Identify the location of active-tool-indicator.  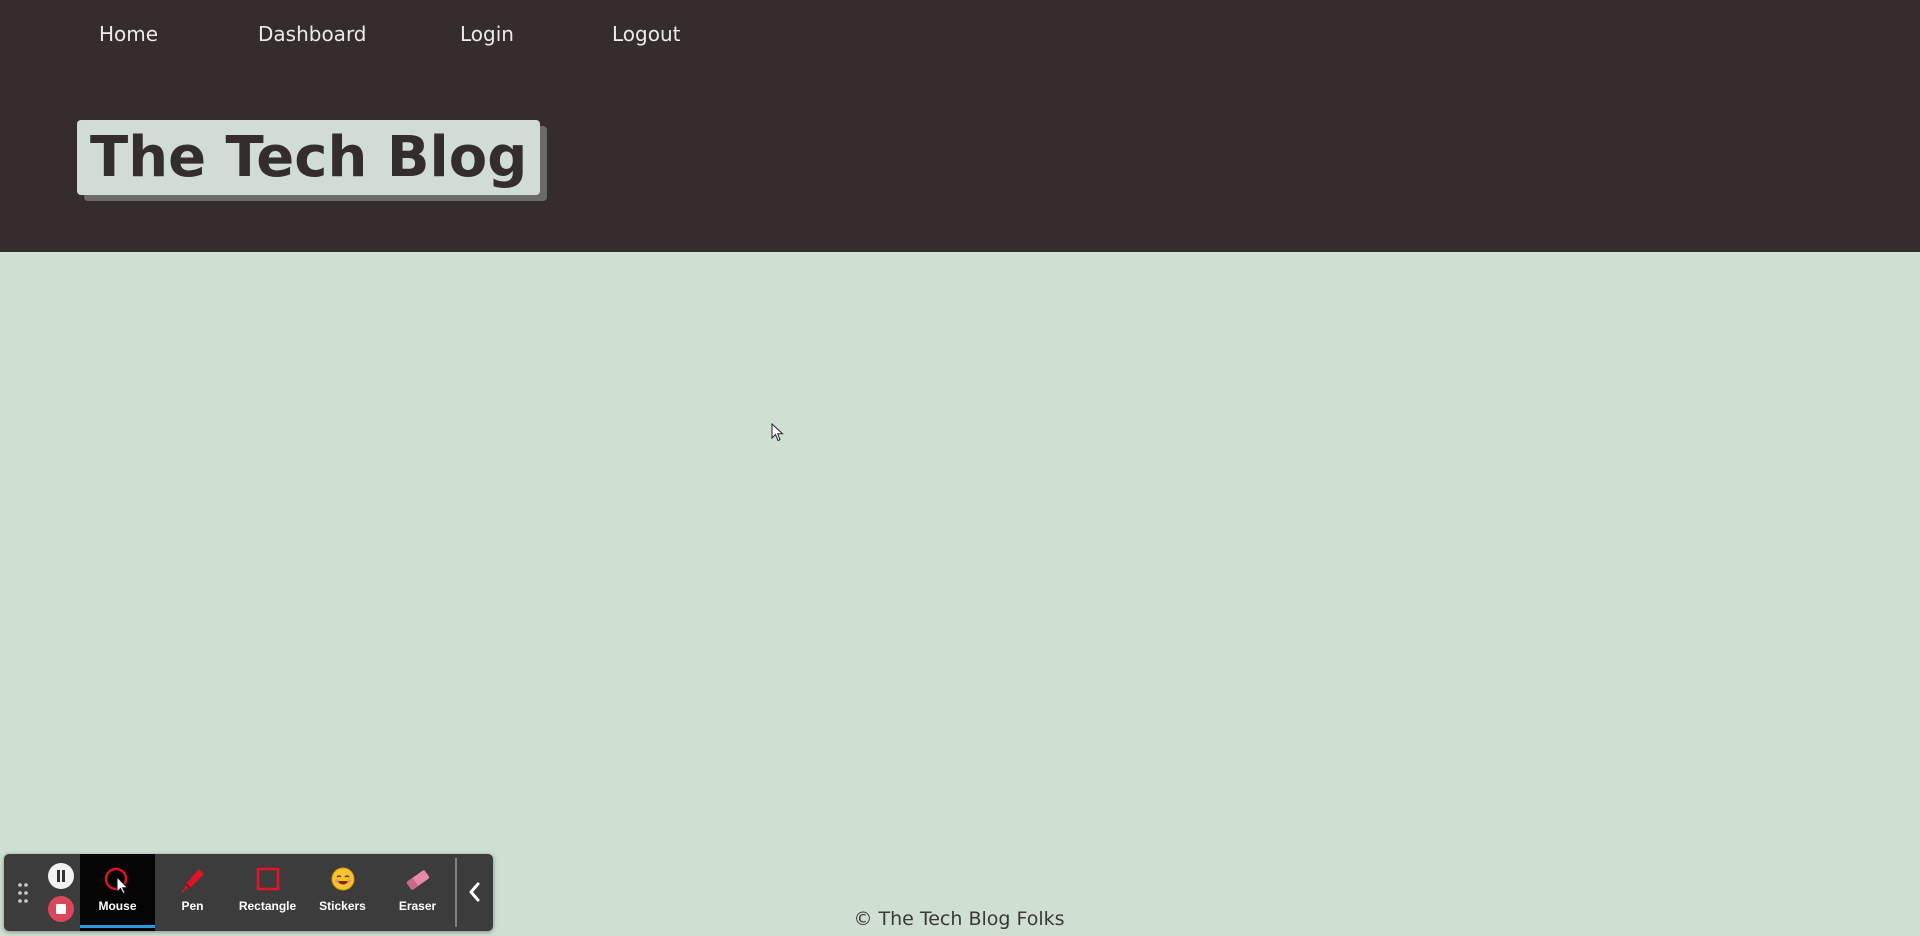
(117, 926).